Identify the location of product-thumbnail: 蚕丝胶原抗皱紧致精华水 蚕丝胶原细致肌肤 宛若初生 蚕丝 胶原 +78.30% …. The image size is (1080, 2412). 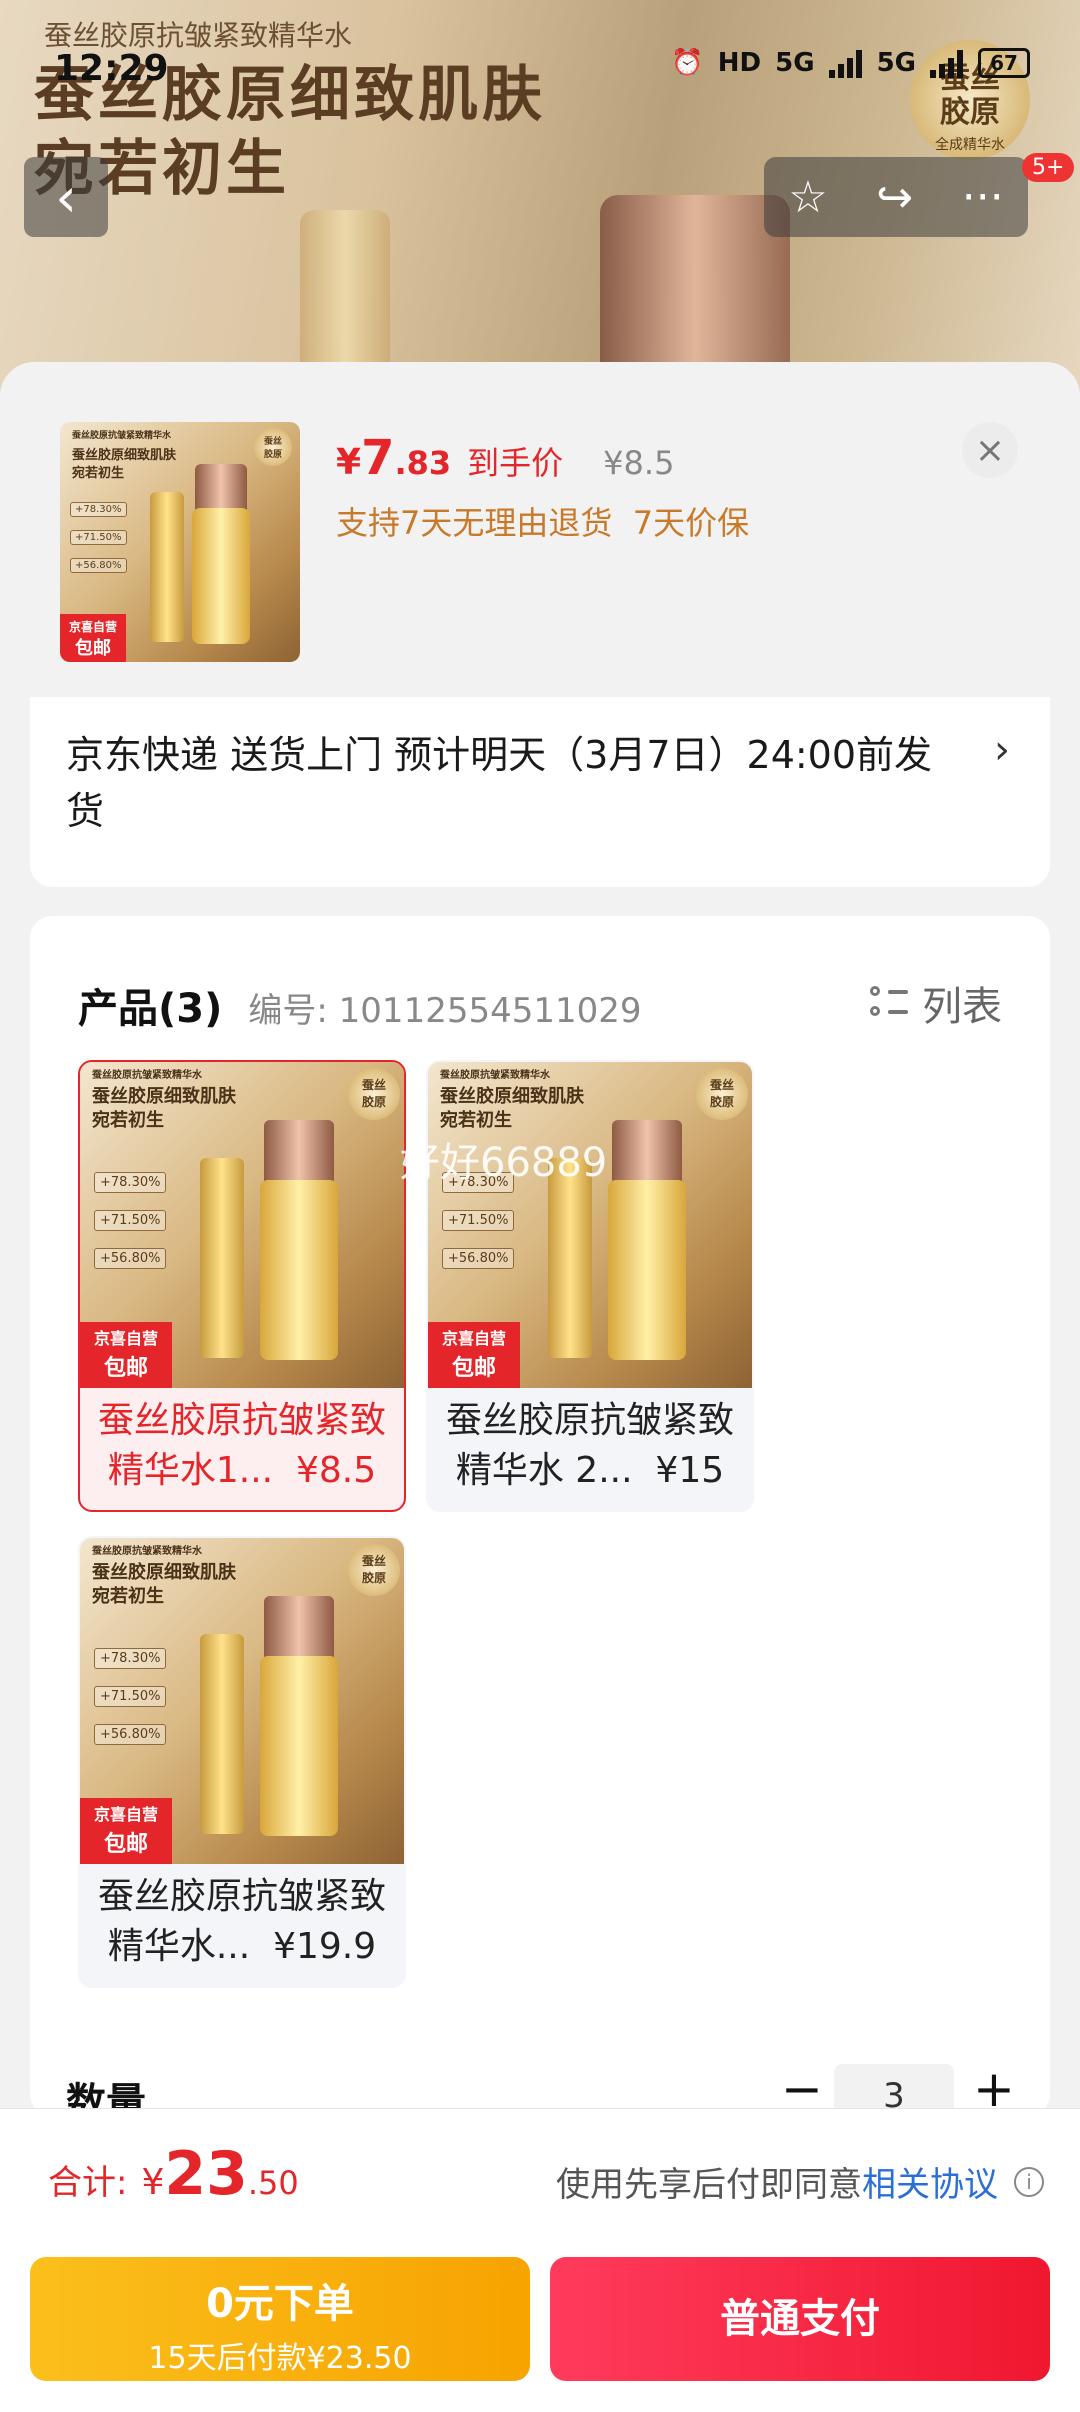
(180, 542).